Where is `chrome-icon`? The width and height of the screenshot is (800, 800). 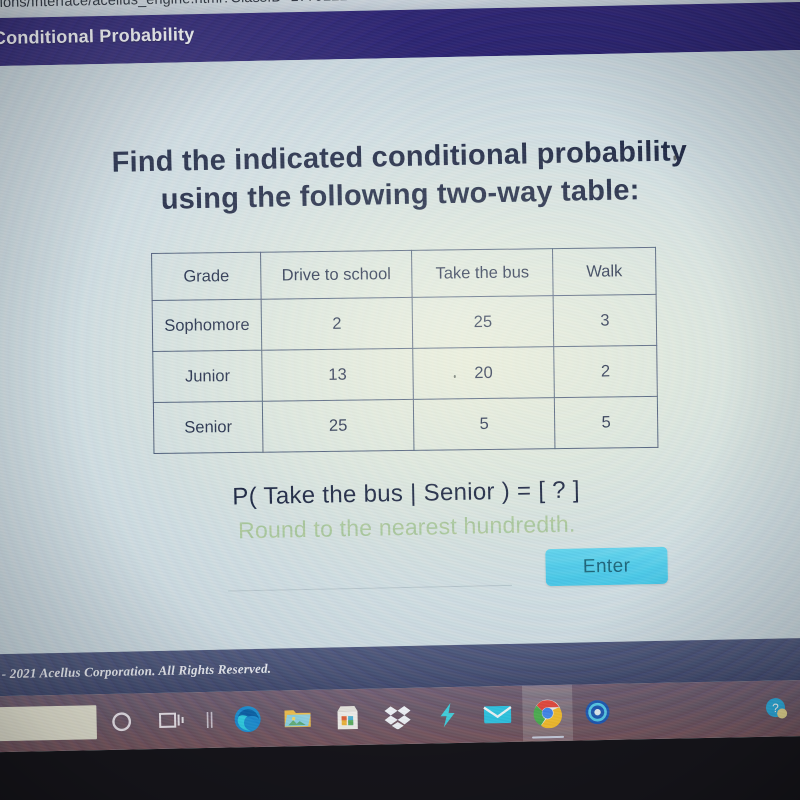
chrome-icon is located at coordinates (548, 713).